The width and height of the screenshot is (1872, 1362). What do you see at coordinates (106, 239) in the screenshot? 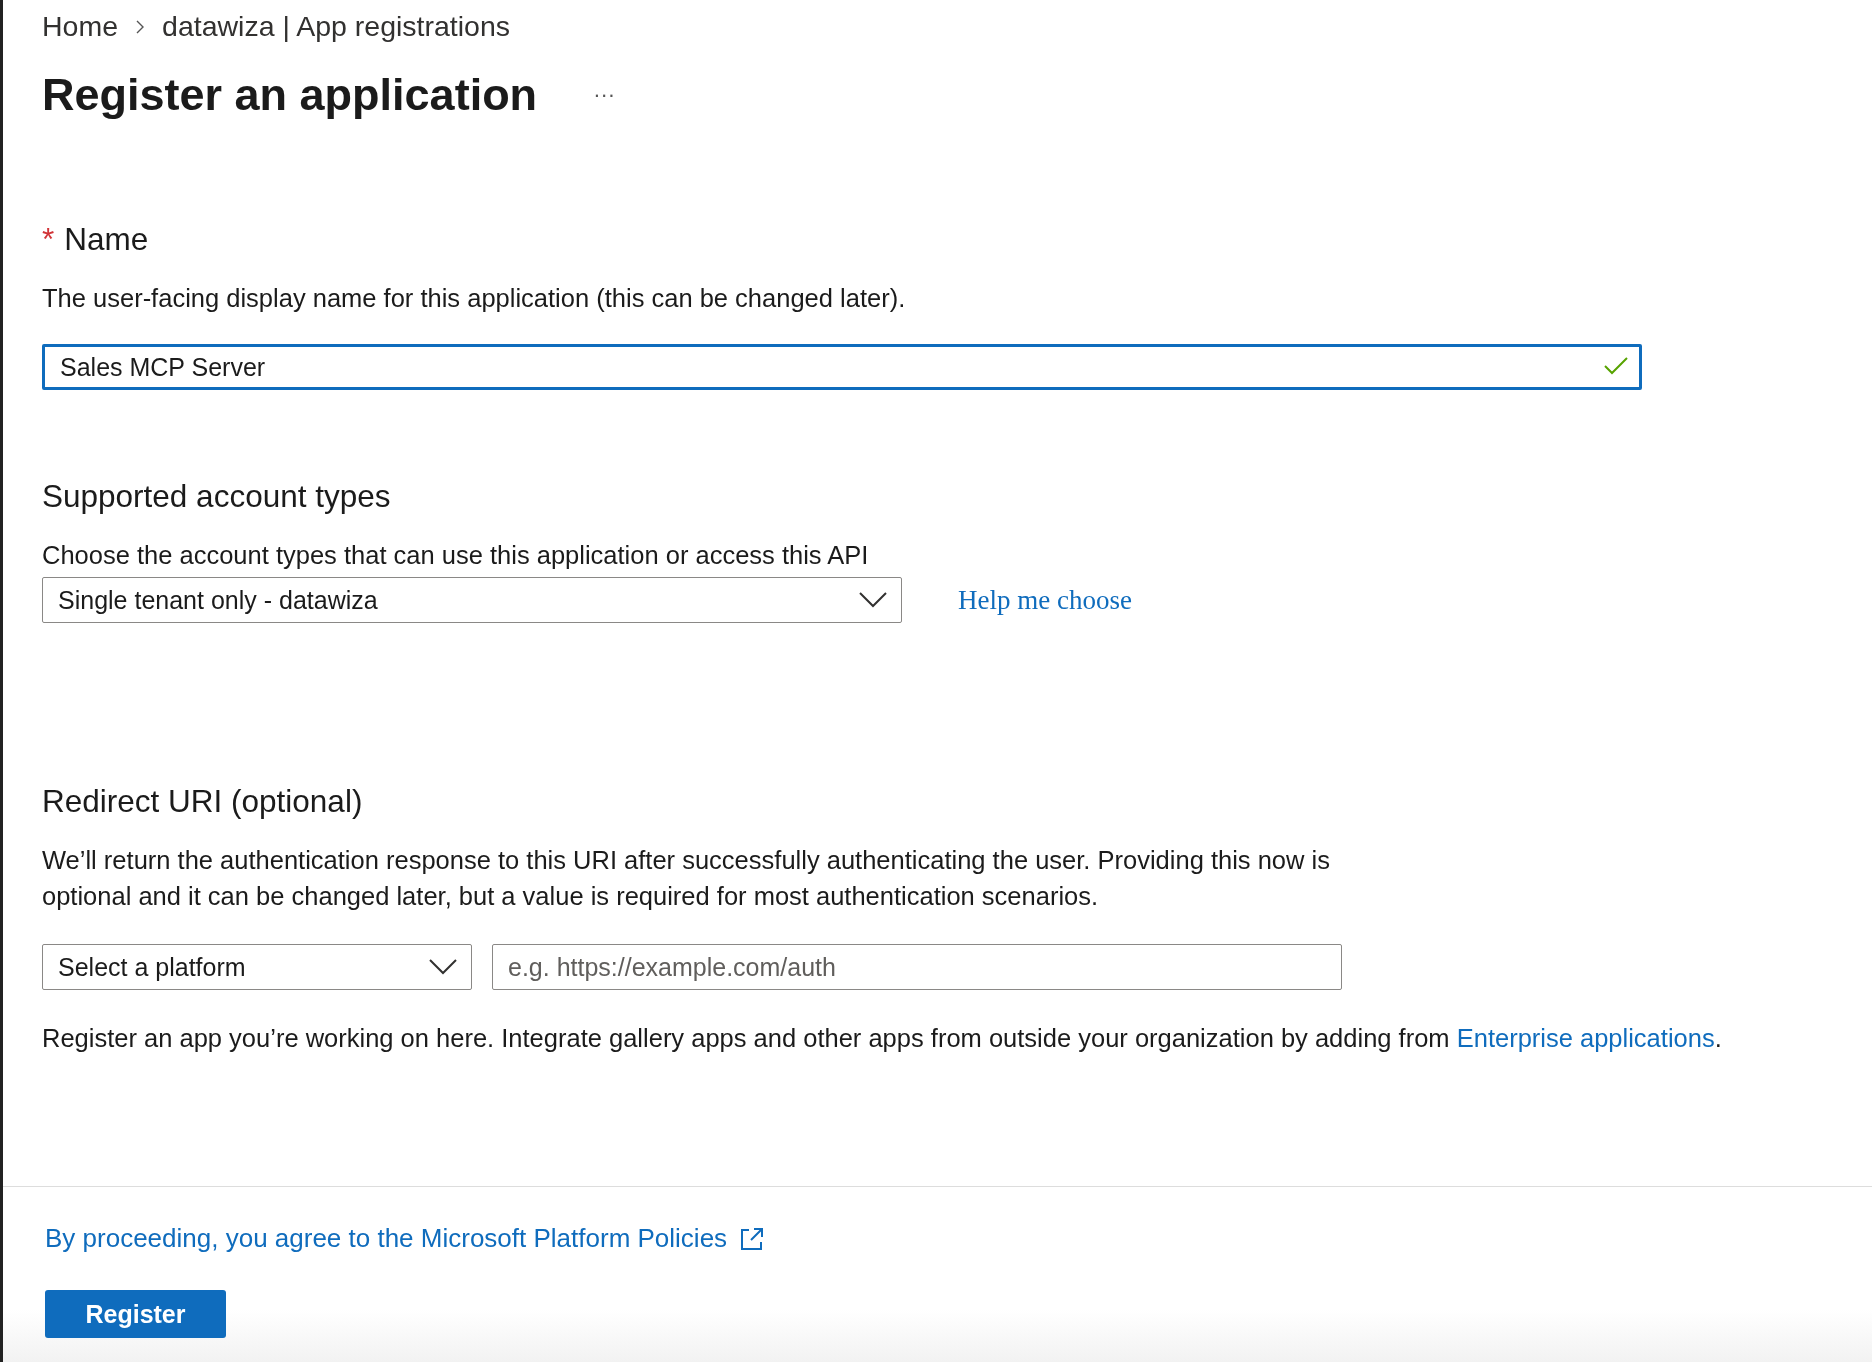
I see `field-label: Name` at bounding box center [106, 239].